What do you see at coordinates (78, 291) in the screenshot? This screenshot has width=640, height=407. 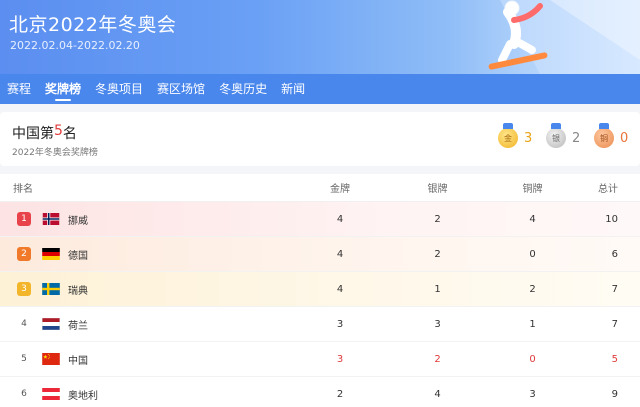 I see `country-name: 瑞典` at bounding box center [78, 291].